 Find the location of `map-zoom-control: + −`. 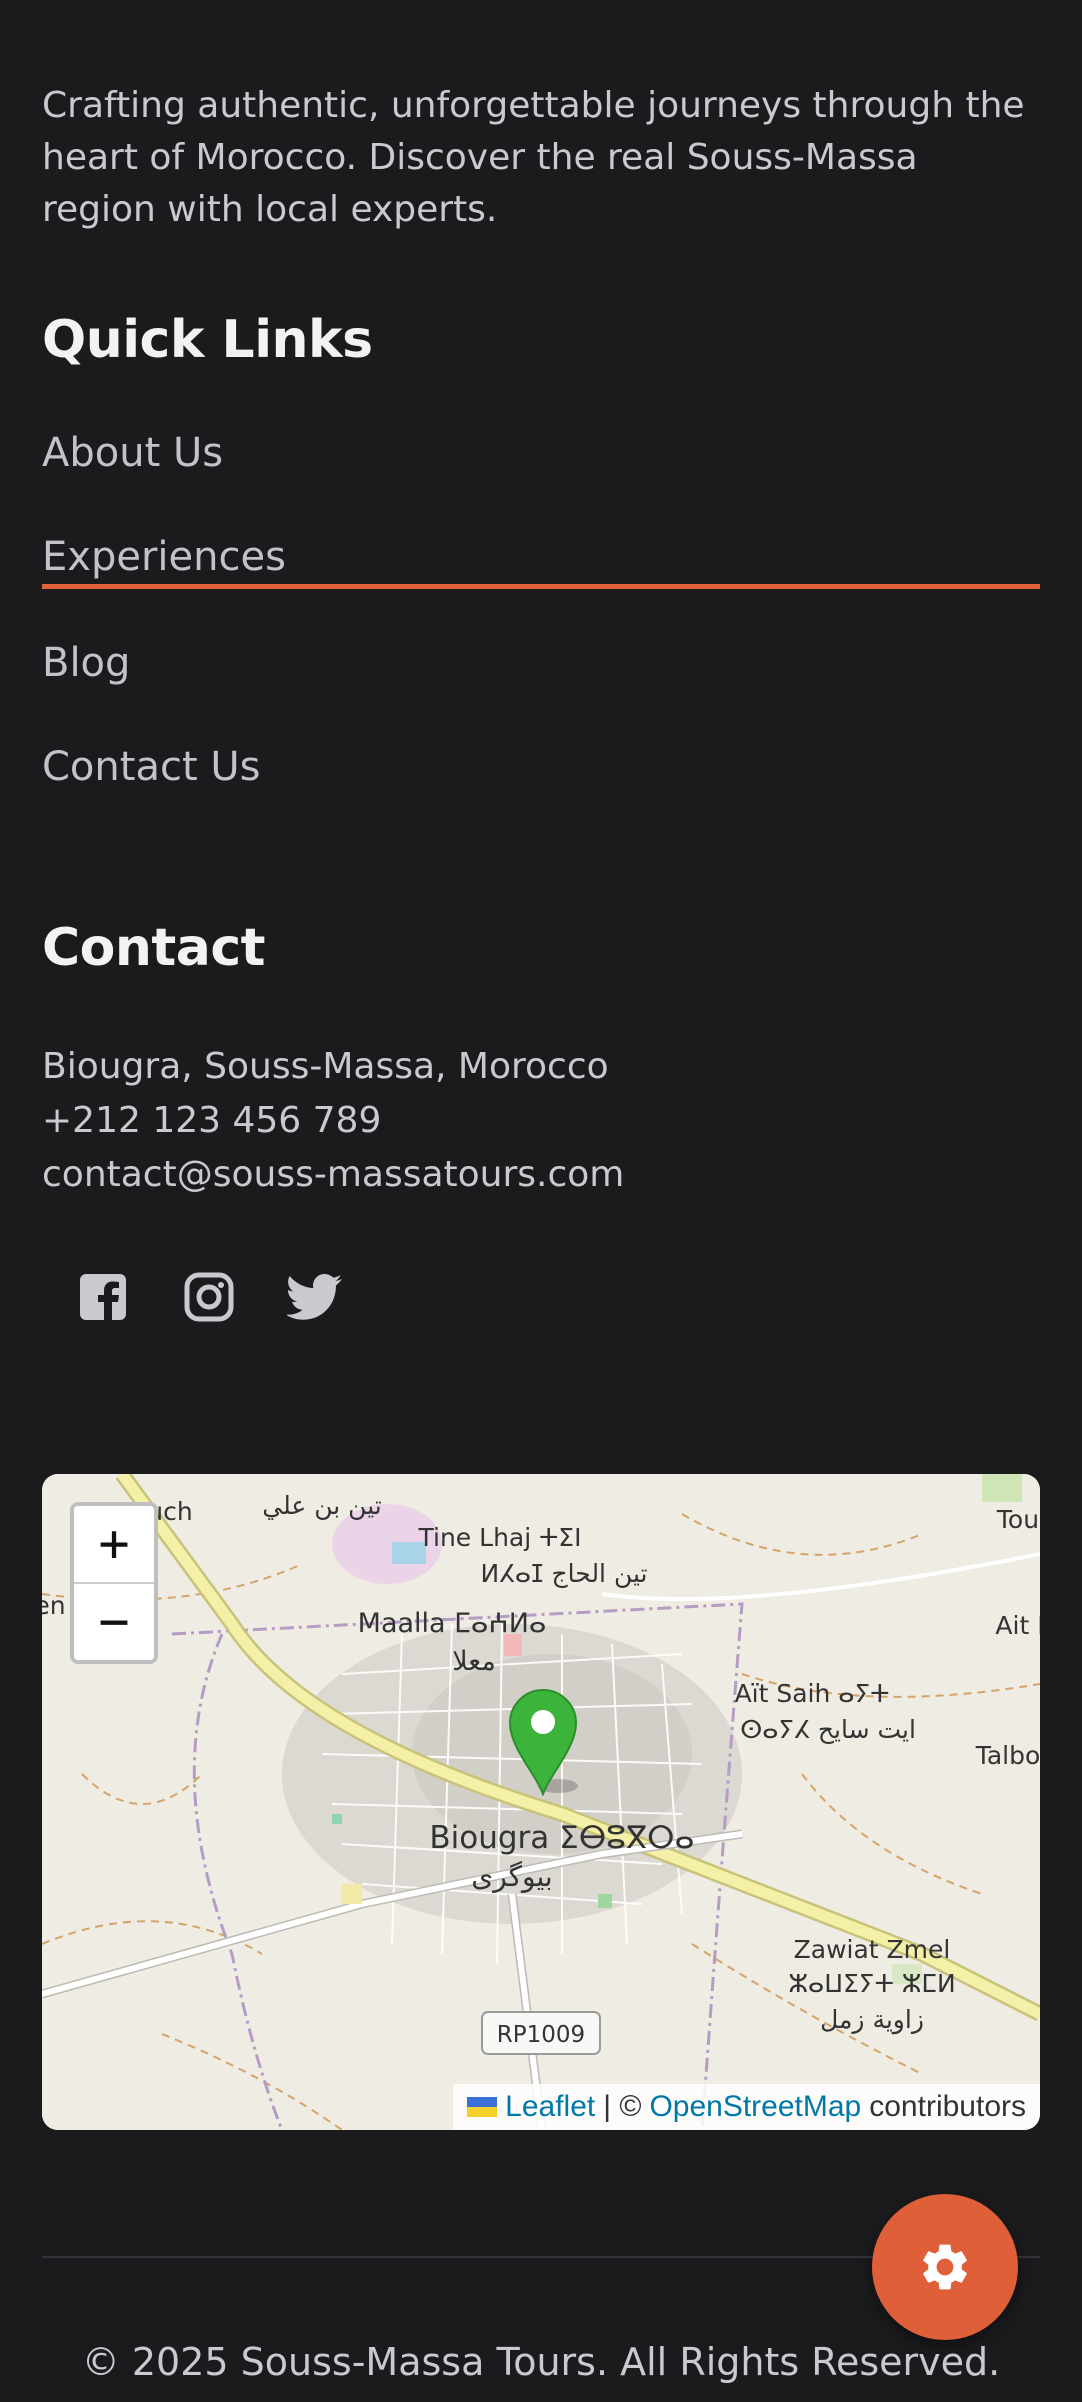

map-zoom-control: + − is located at coordinates (114, 1583).